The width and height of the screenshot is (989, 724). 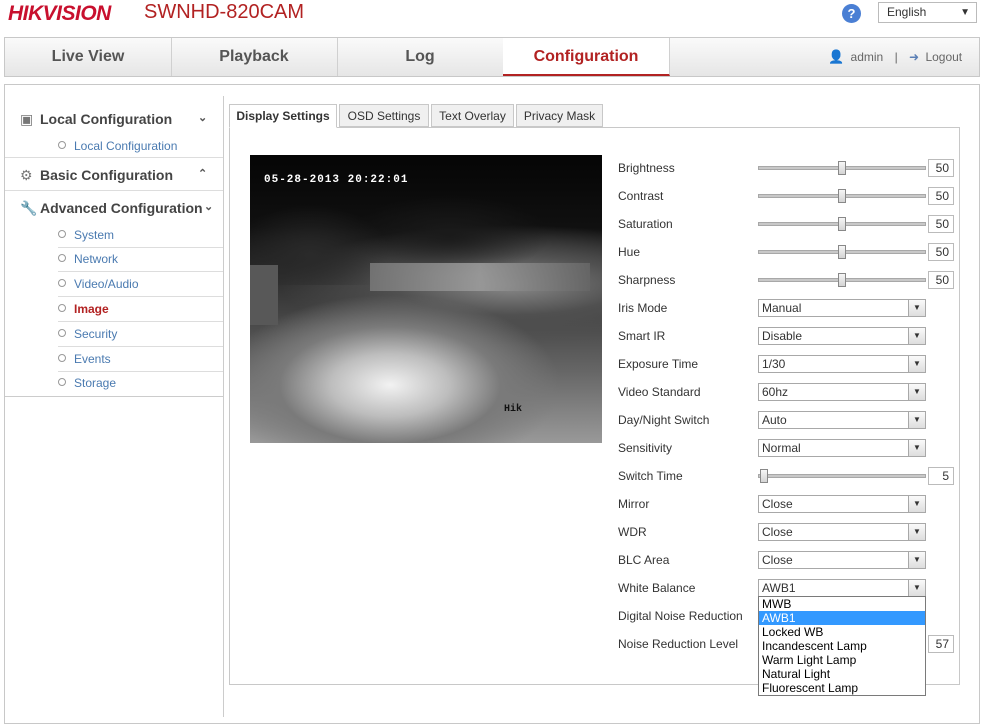 I want to click on video-standard-select: 60hz ▼, so click(x=842, y=392).